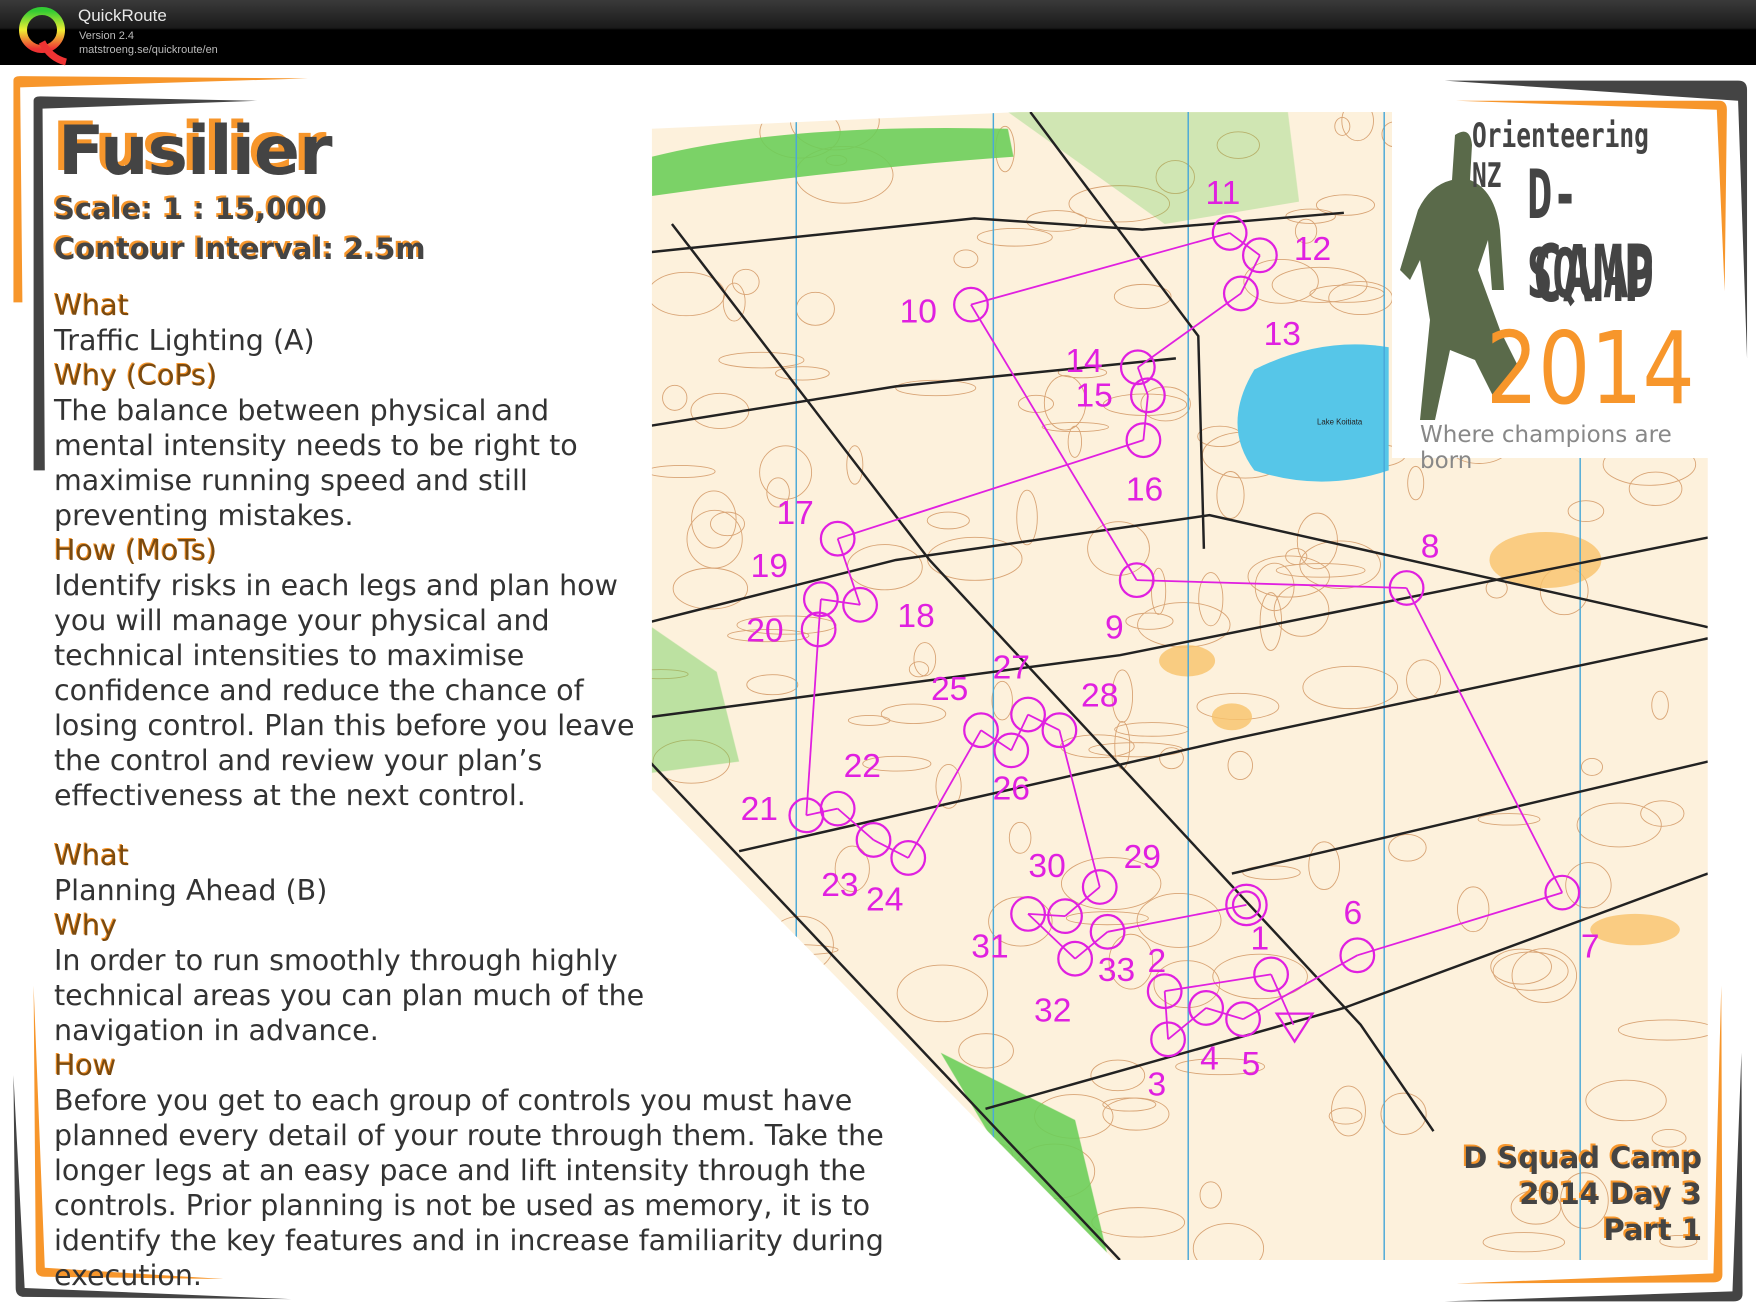 This screenshot has height=1307, width=1756. What do you see at coordinates (240, 249) in the screenshot?
I see `contour-interval: Contour Interval: 2.5m` at bounding box center [240, 249].